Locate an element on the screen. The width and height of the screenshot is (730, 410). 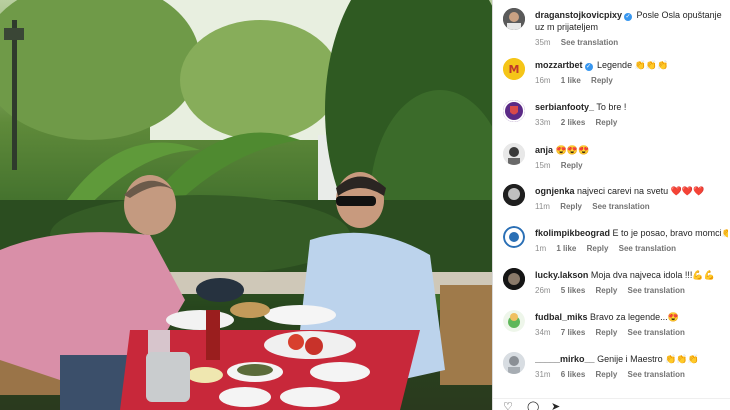
comment-likes: 7 likes is located at coordinates (573, 332).